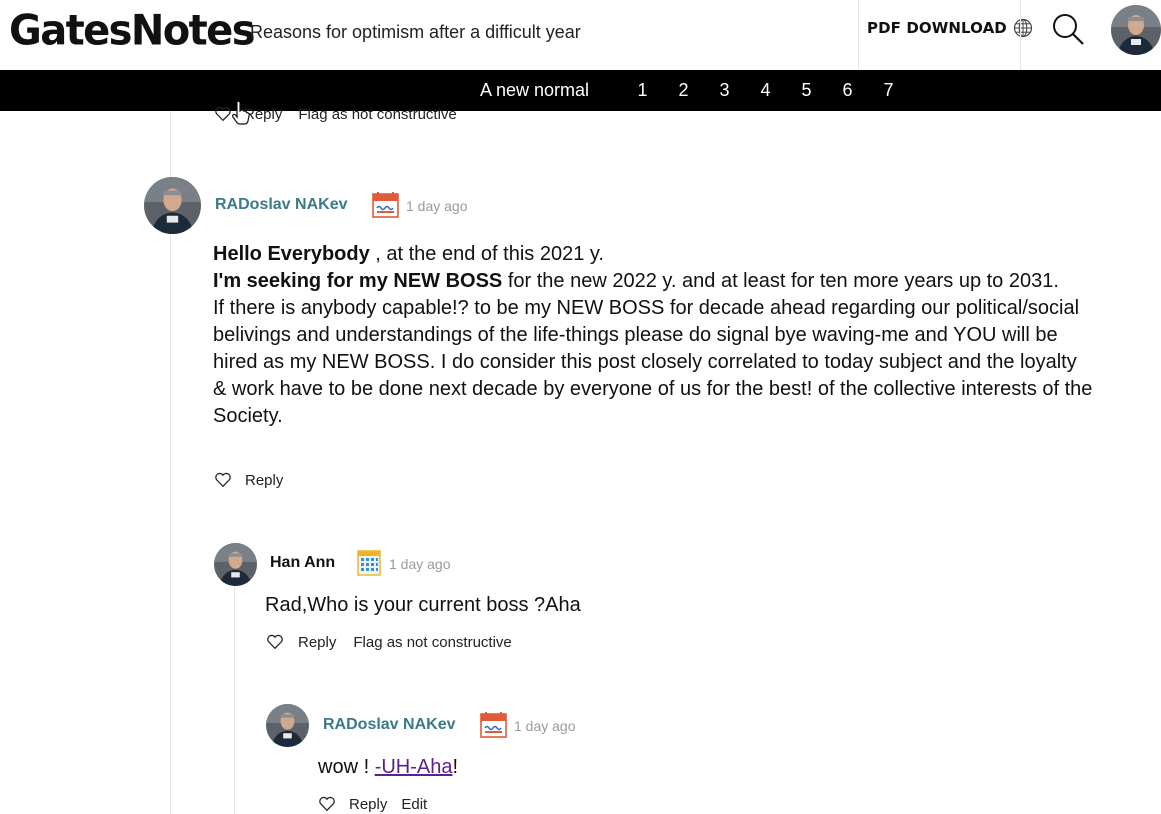 Image resolution: width=1161 pixels, height=814 pixels. I want to click on chapter-1-link: 1, so click(642, 95).